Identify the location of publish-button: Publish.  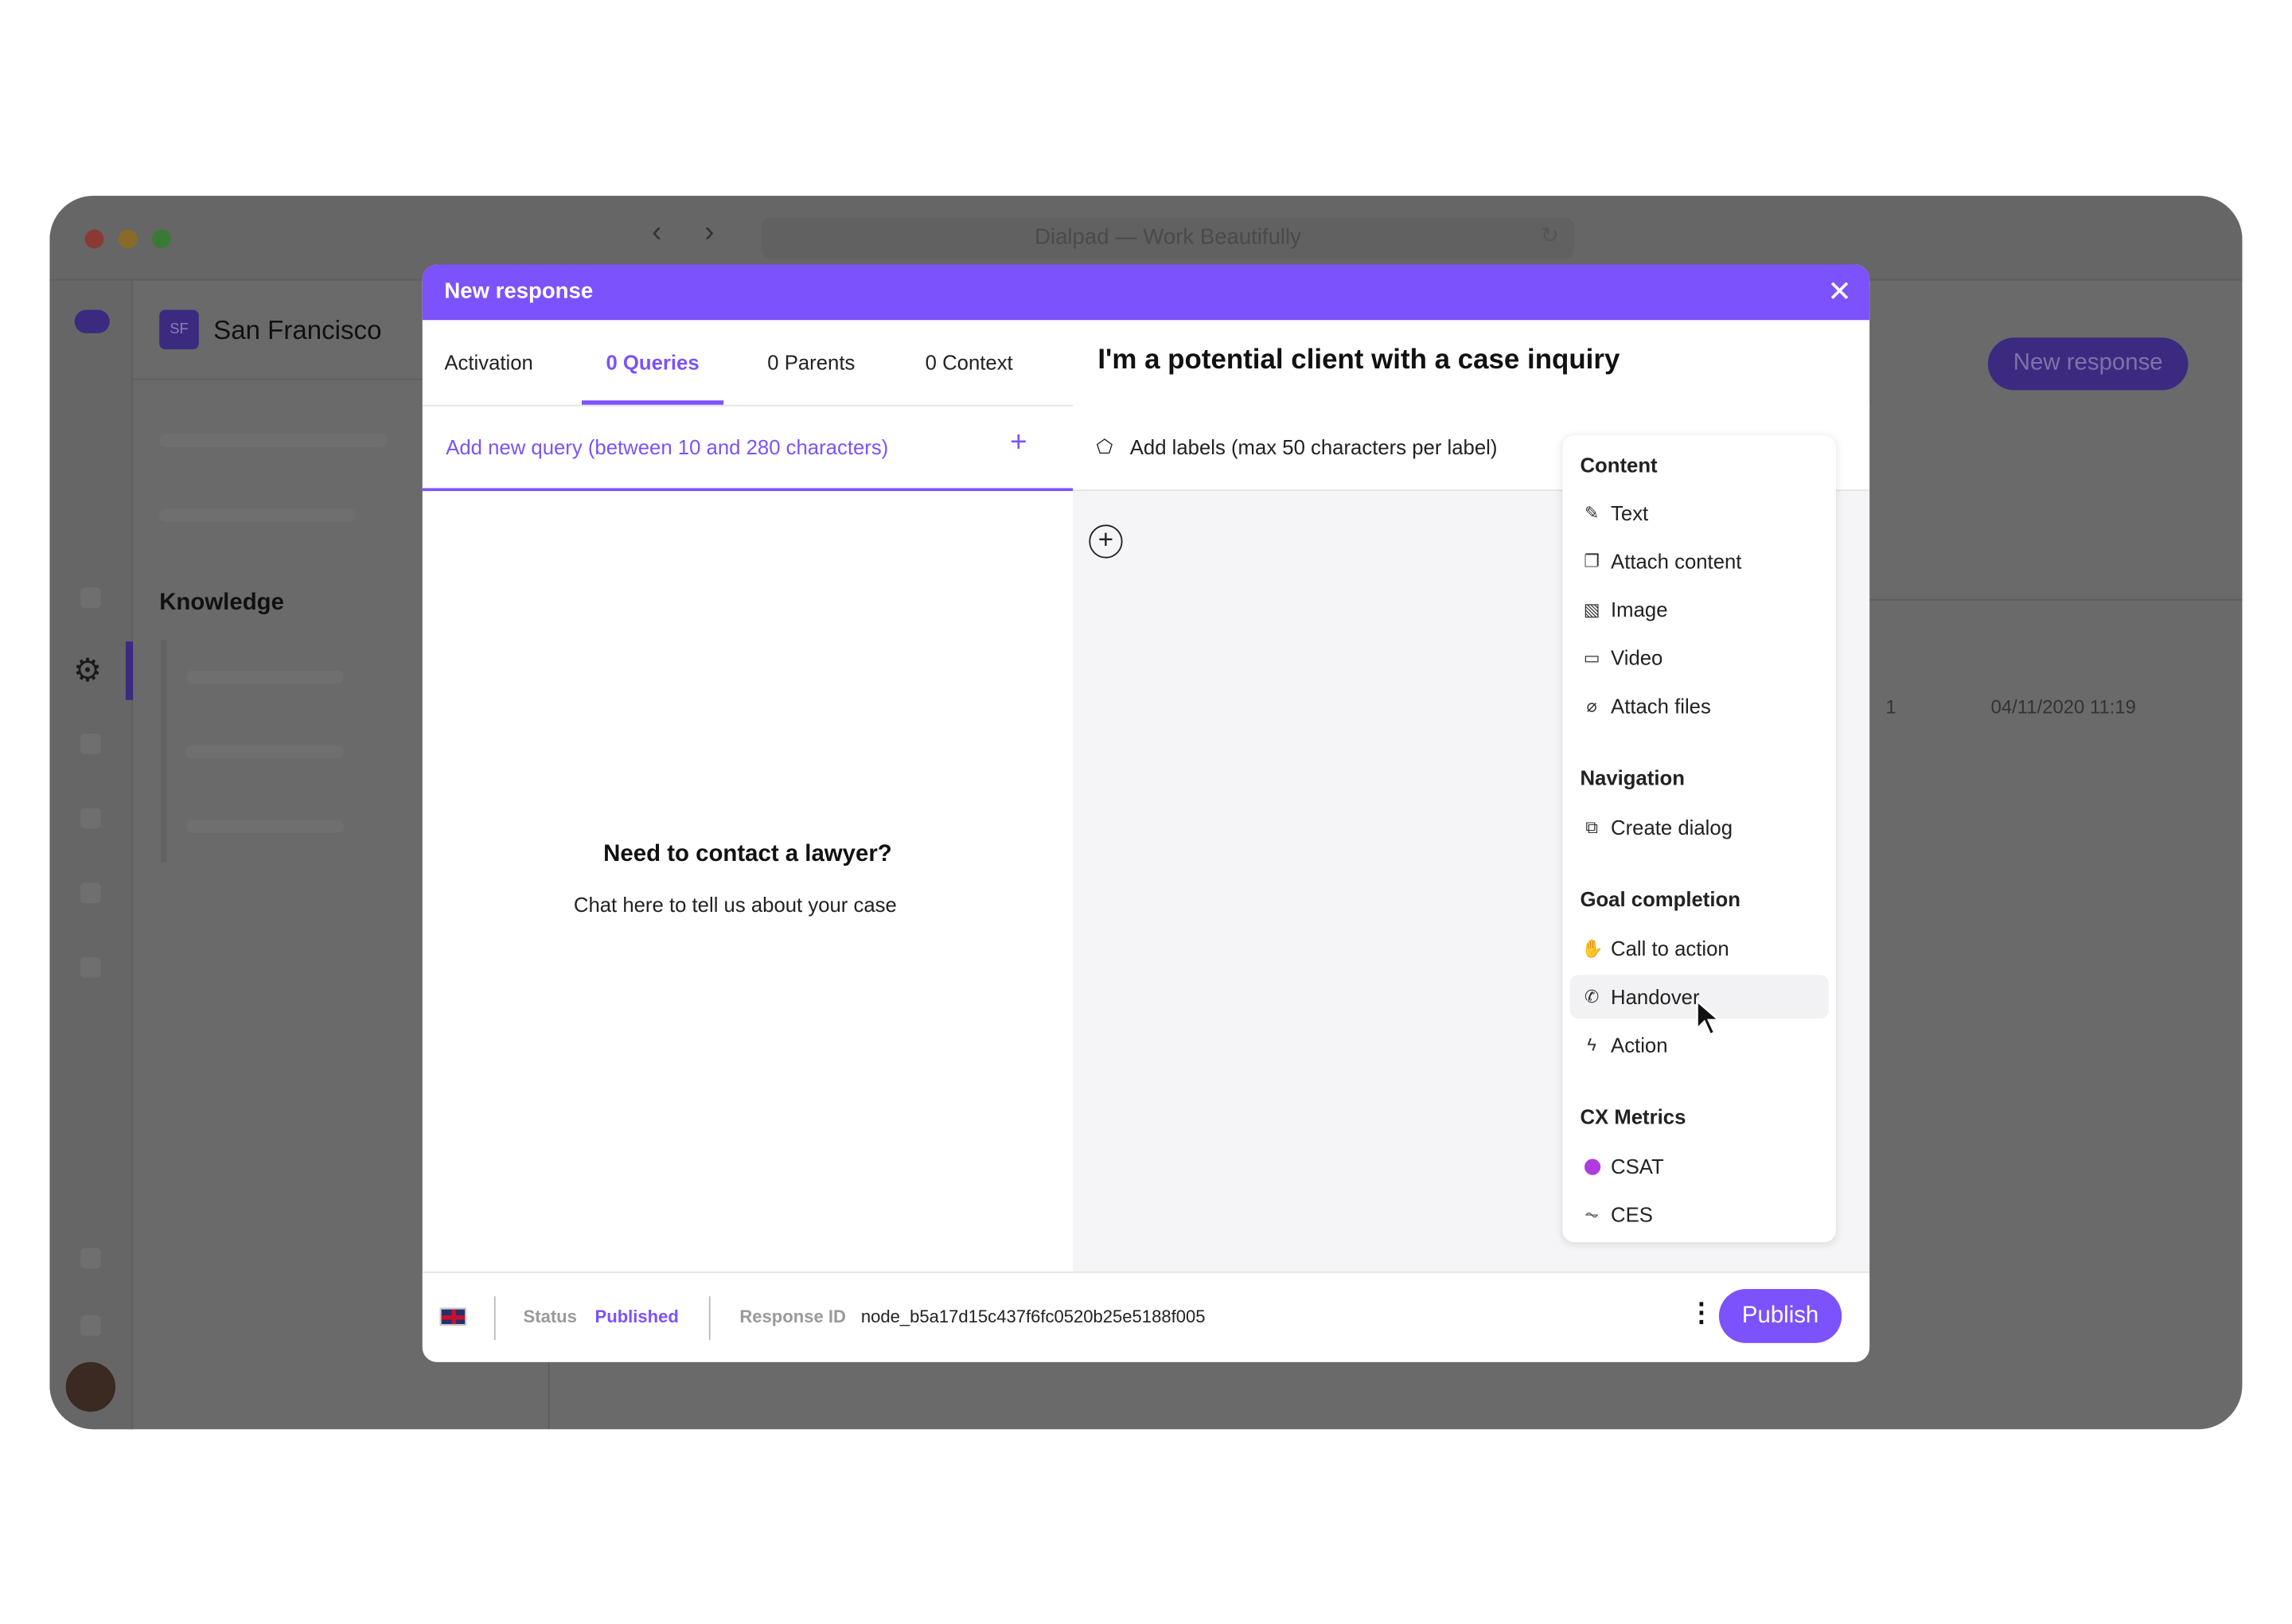
(1780, 1315).